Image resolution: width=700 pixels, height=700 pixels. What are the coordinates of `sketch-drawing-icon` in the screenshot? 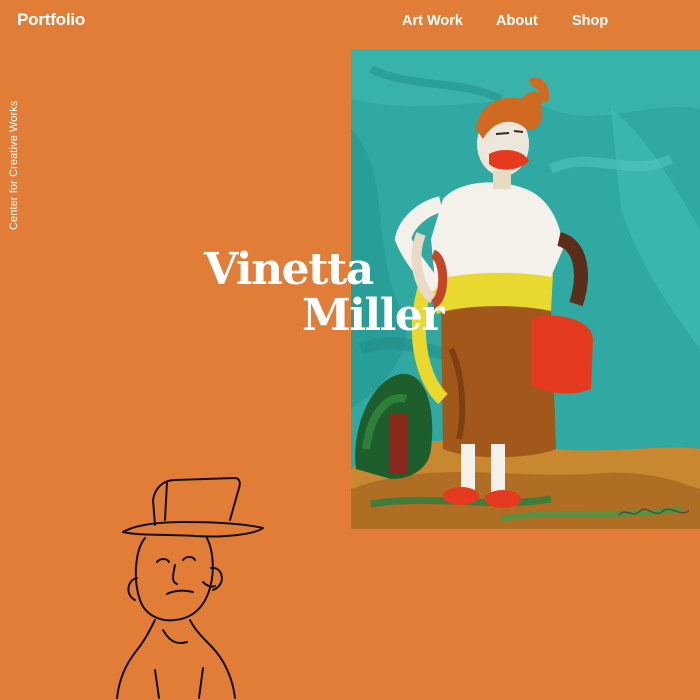 It's located at (190, 588).